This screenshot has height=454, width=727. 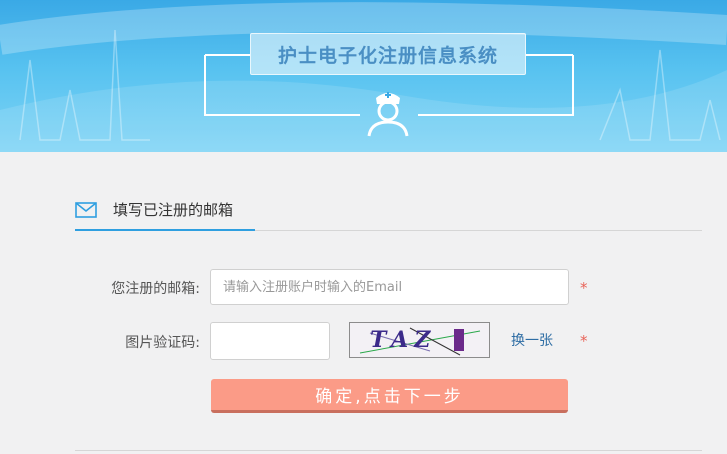 I want to click on section-title-underline, so click(x=165, y=230).